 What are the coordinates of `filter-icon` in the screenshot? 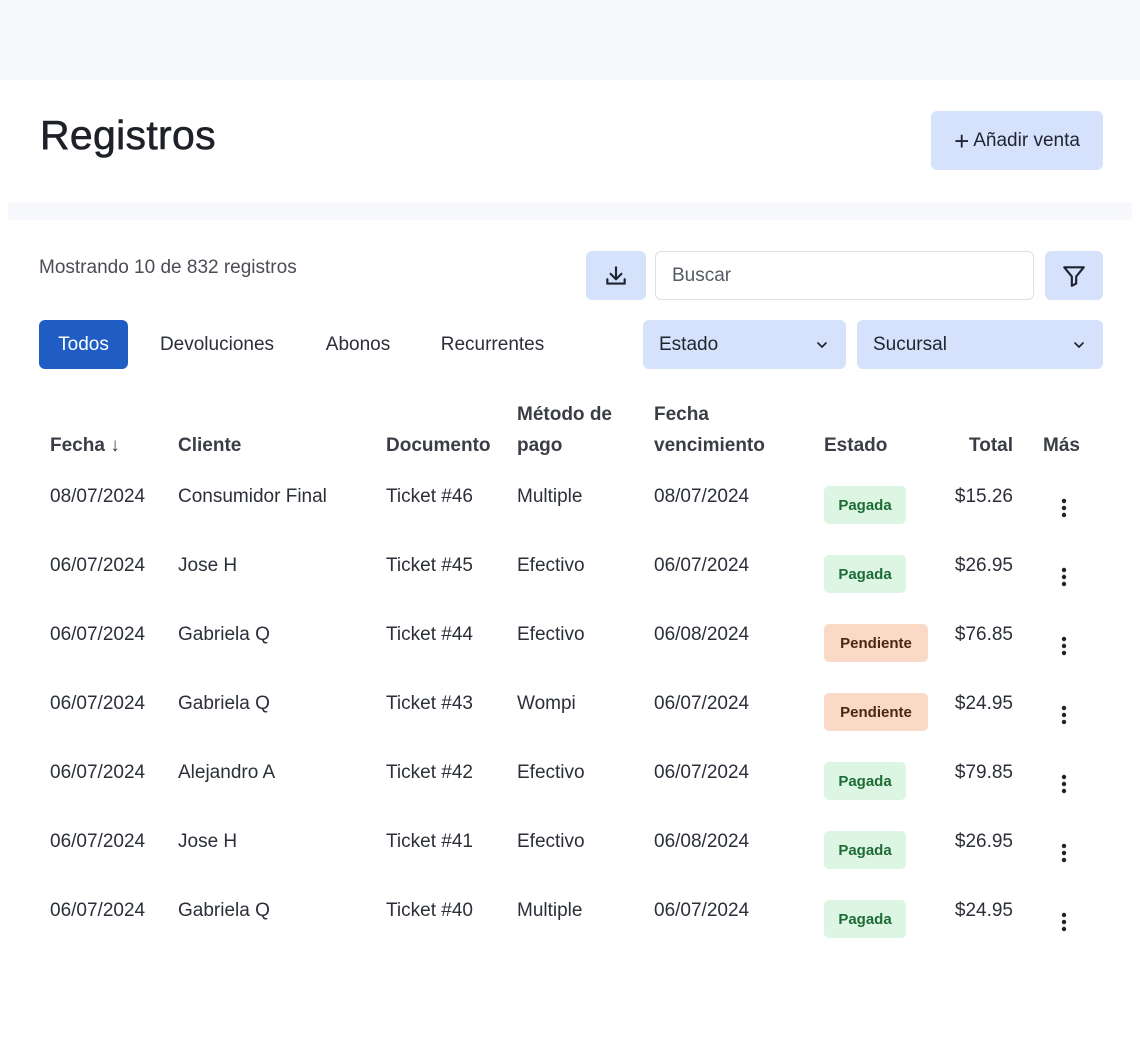 It's located at (1074, 276).